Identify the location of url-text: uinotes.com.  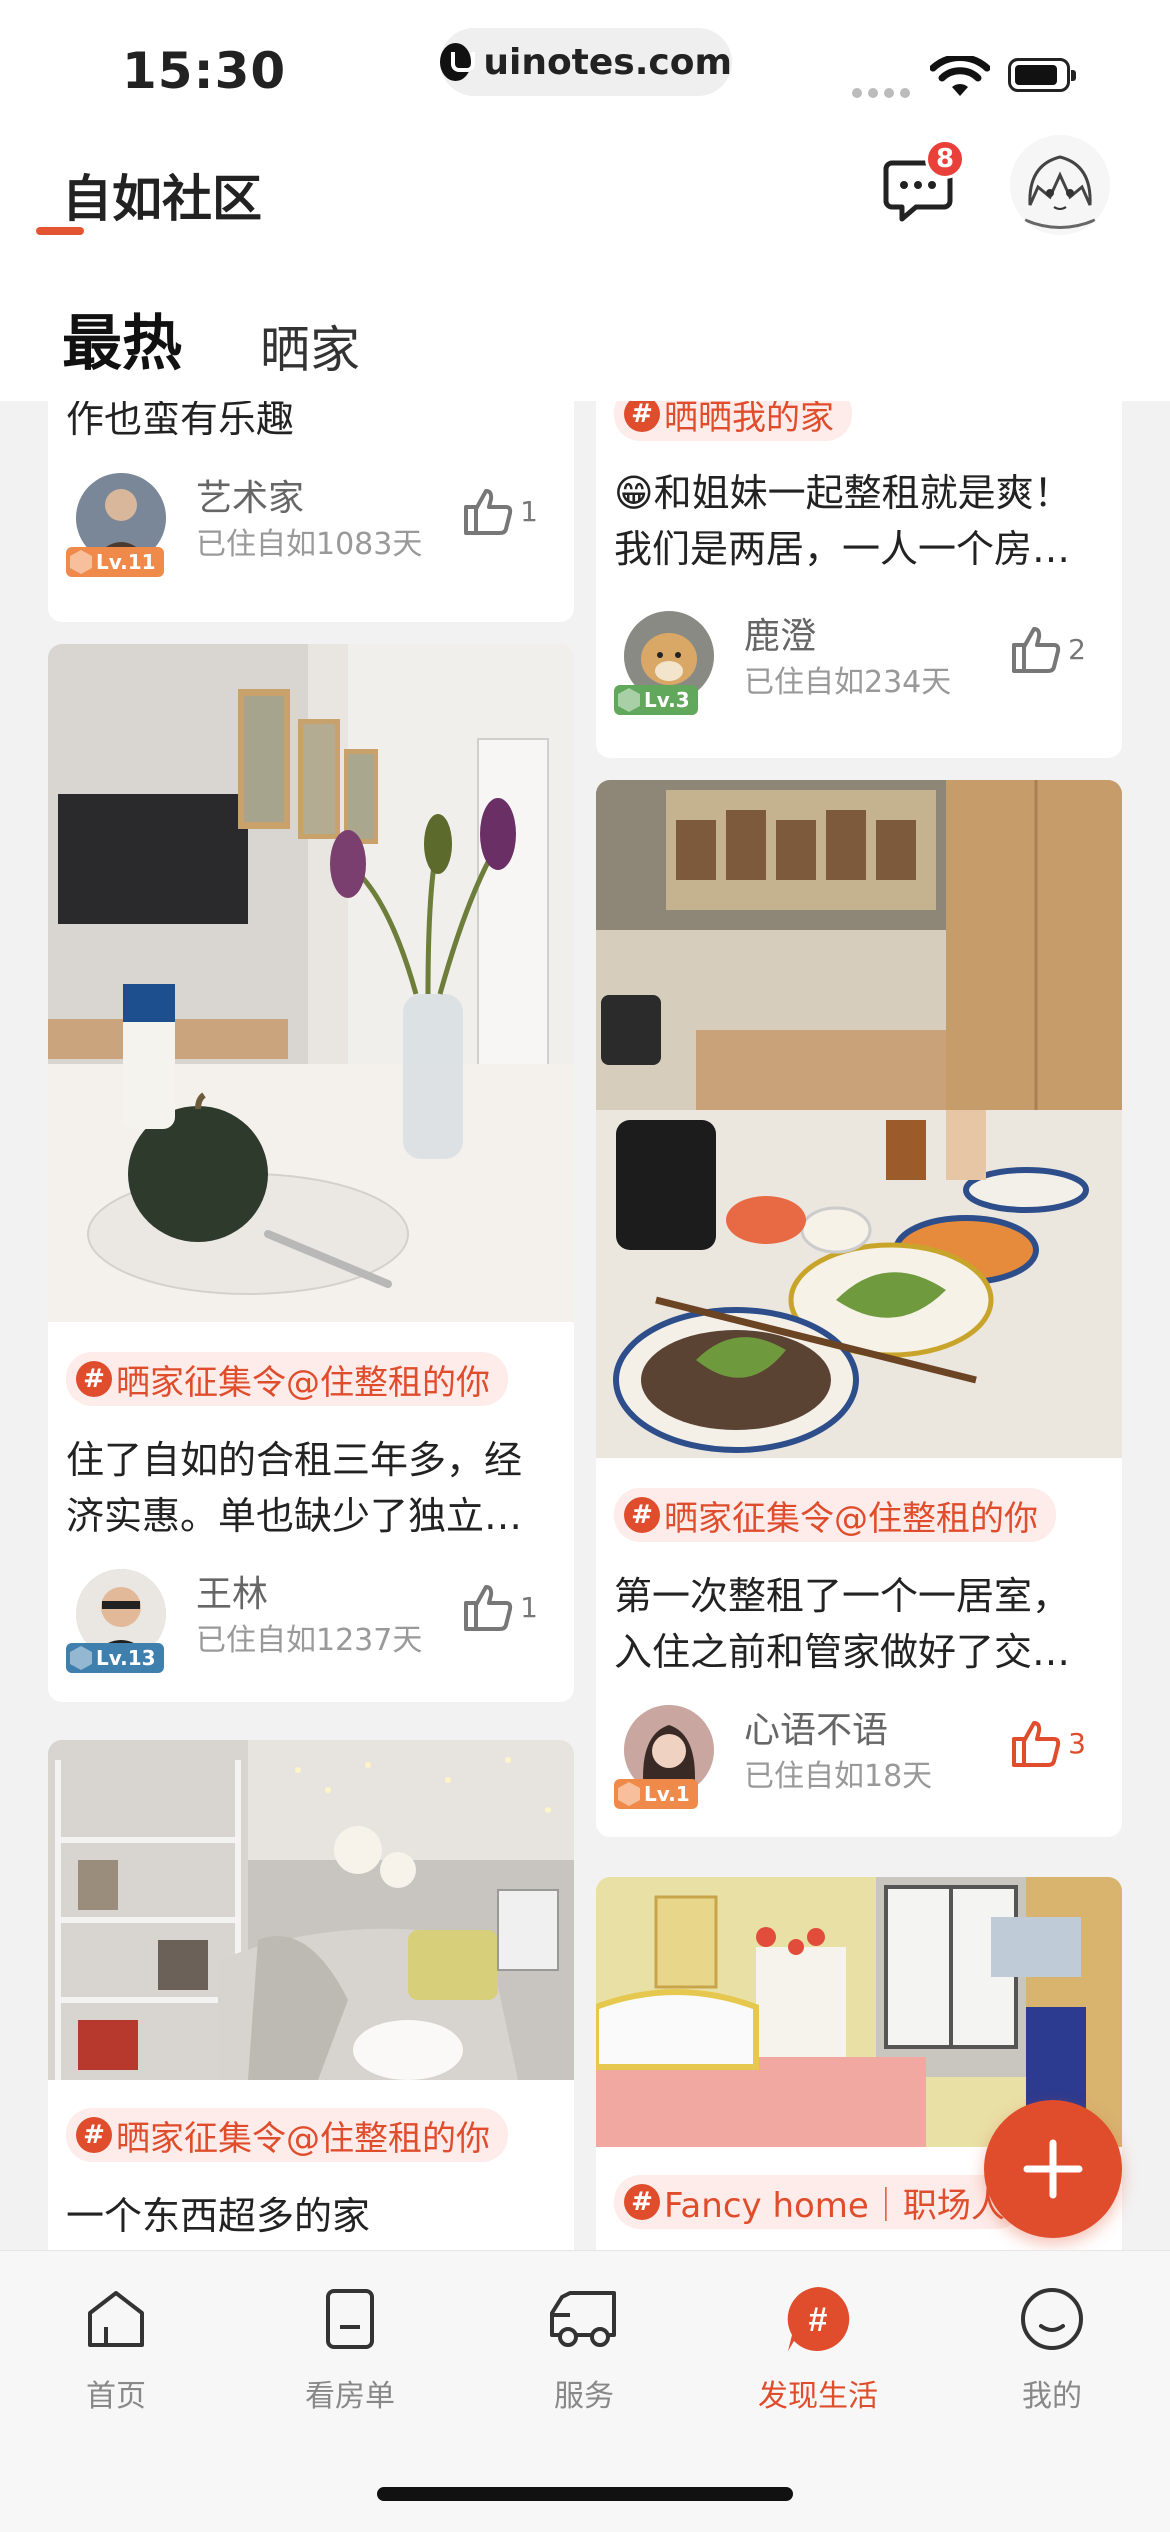
(607, 62).